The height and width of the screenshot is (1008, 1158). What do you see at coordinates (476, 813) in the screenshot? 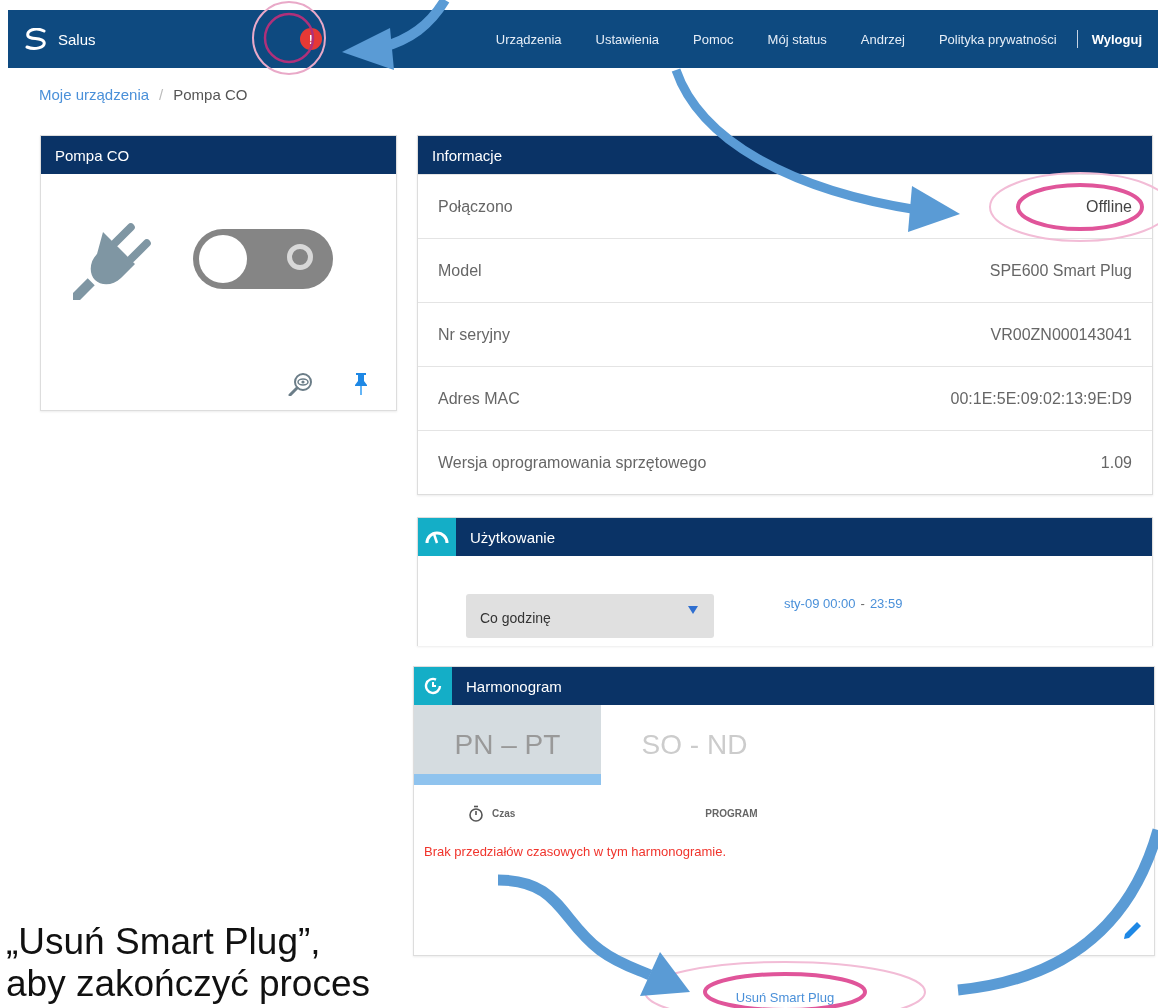
I see `stopwatch-icon` at bounding box center [476, 813].